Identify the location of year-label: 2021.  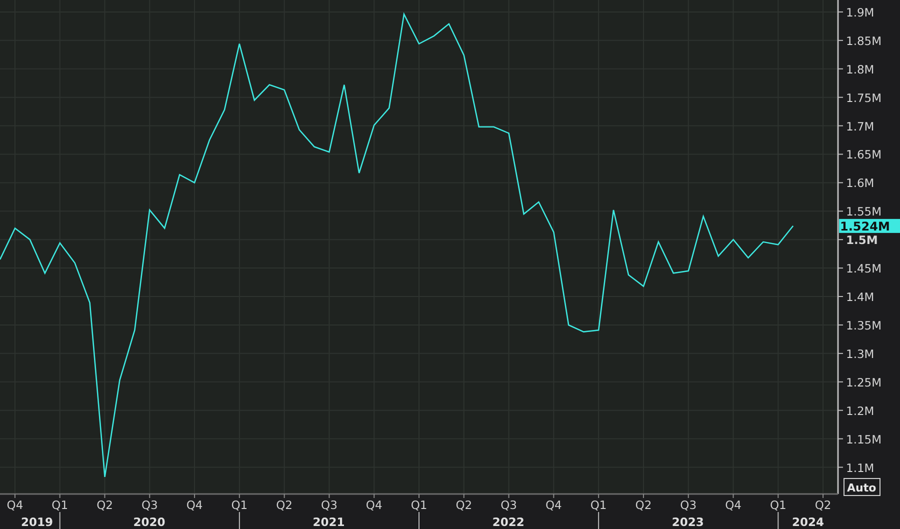
(328, 522).